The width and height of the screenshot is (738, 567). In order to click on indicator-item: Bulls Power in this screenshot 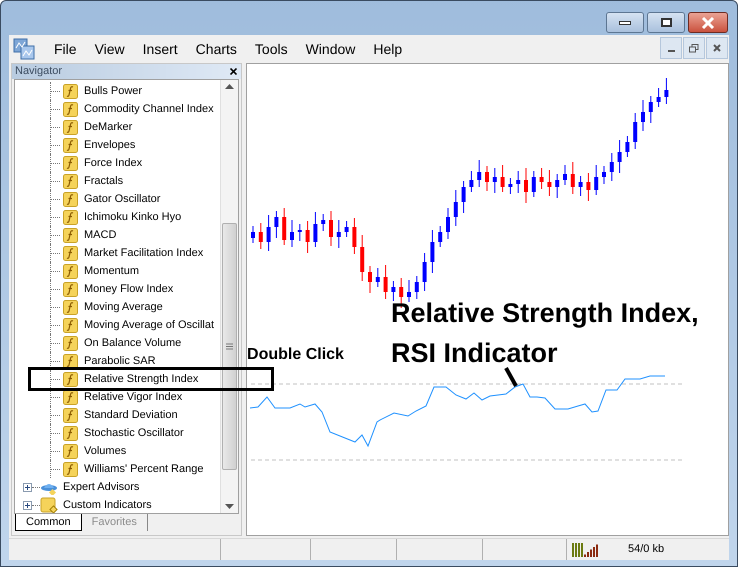, I will do `click(113, 91)`.